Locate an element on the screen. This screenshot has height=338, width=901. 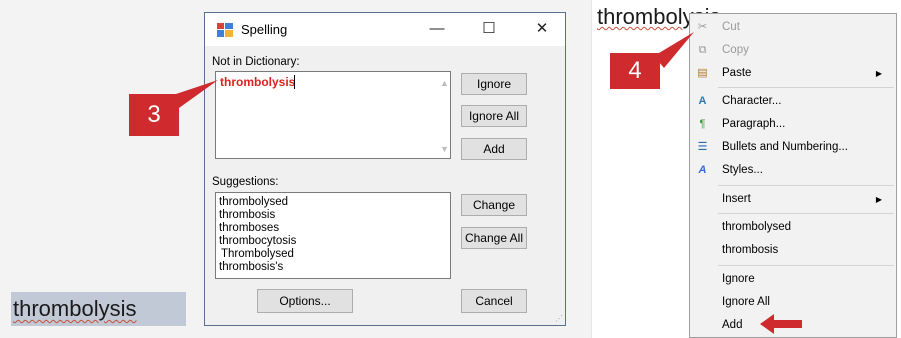
minimize-icon: — is located at coordinates (437, 29).